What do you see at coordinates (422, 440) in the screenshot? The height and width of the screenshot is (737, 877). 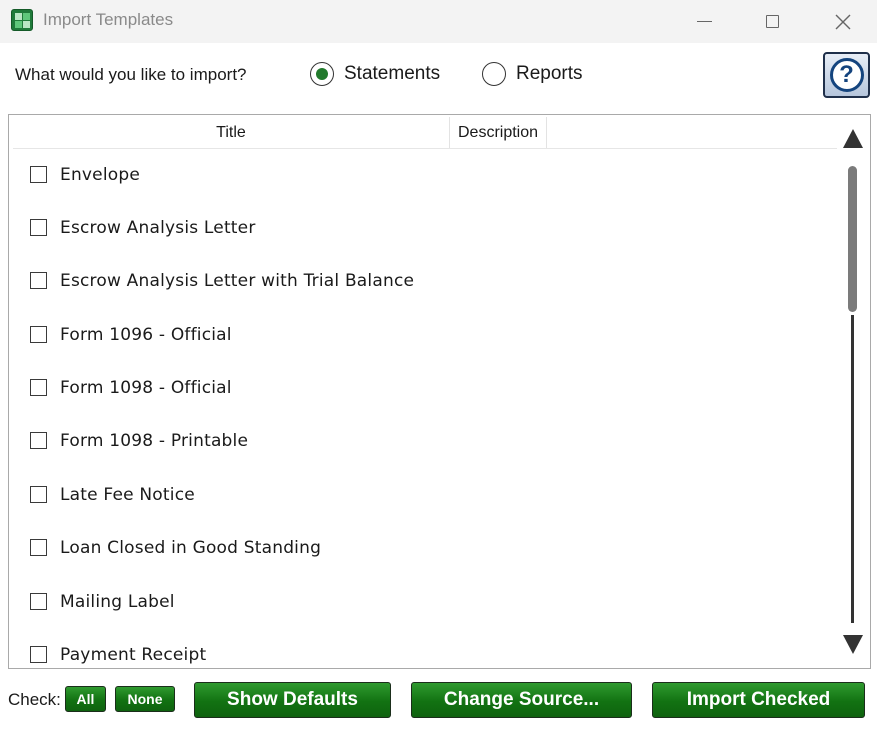 I see `list-item: Form 1098 - Printable` at bounding box center [422, 440].